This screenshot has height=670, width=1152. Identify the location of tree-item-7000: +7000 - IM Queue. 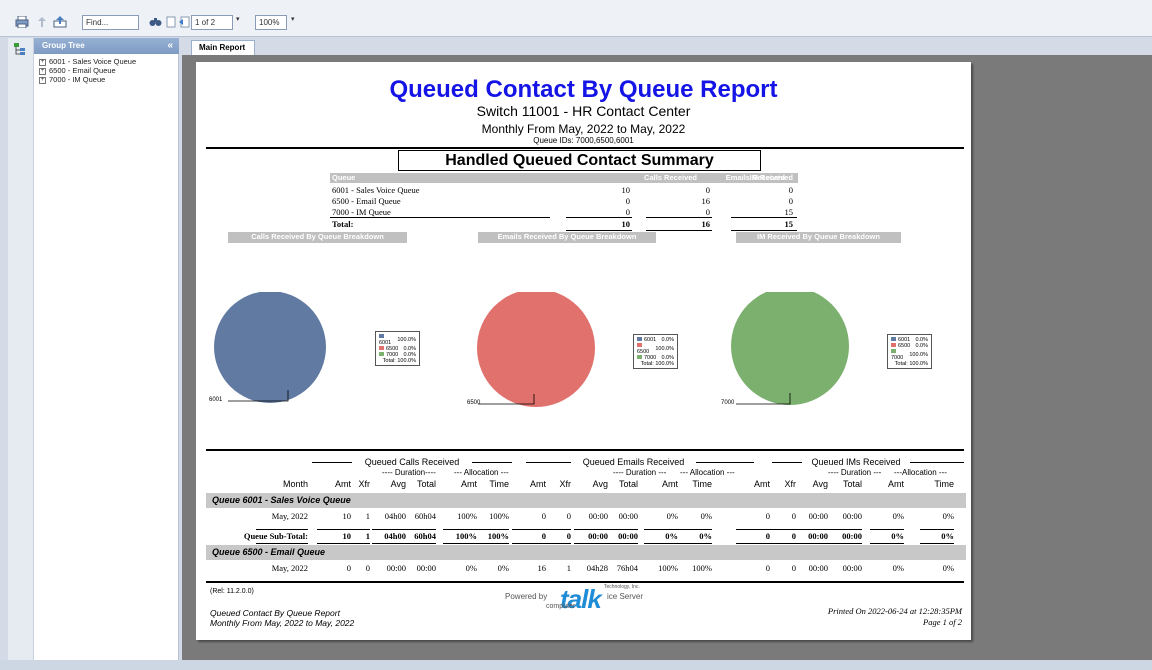
(72, 79).